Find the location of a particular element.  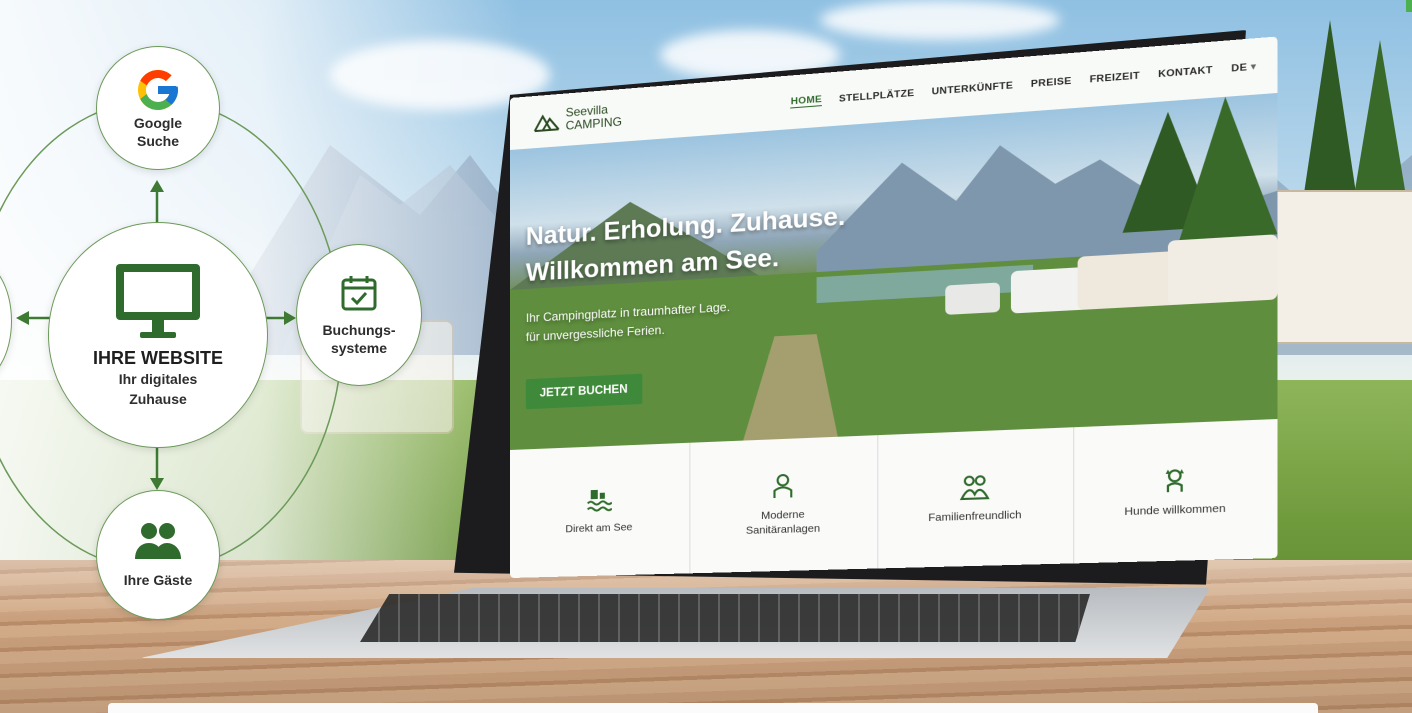

book-now-button: JETZT BUCHEN is located at coordinates (584, 392).